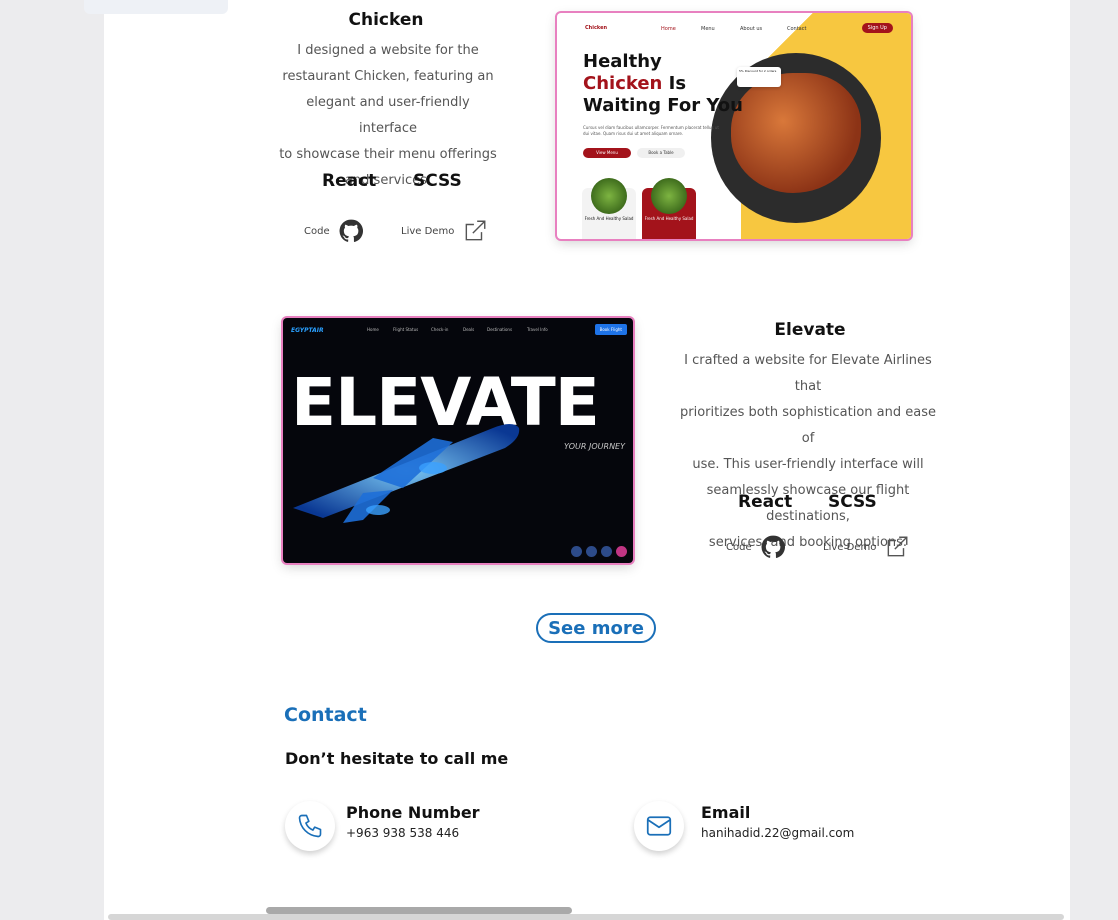 The width and height of the screenshot is (1118, 920). I want to click on horizontal-scrollbar, so click(419, 910).